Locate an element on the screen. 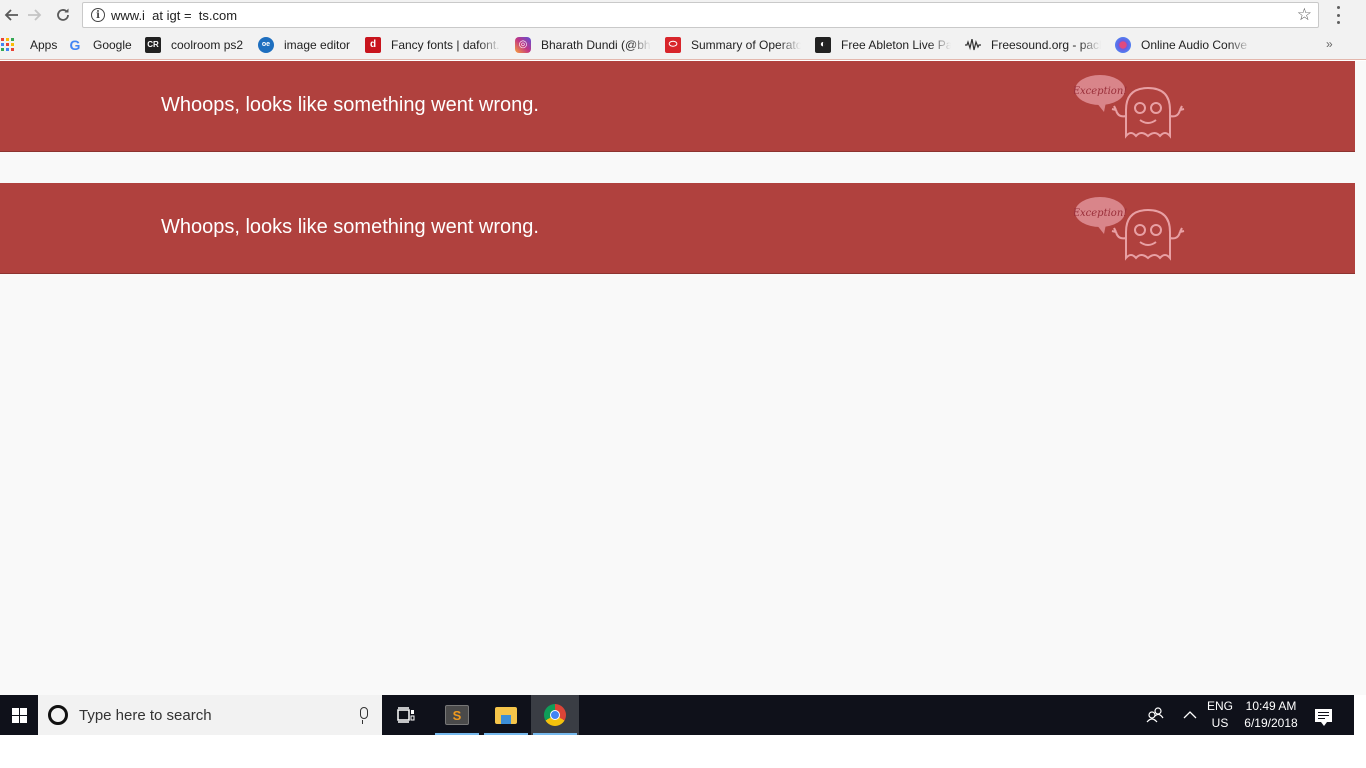 This screenshot has height=768, width=1366. chevron-up-icon is located at coordinates (1190, 715).